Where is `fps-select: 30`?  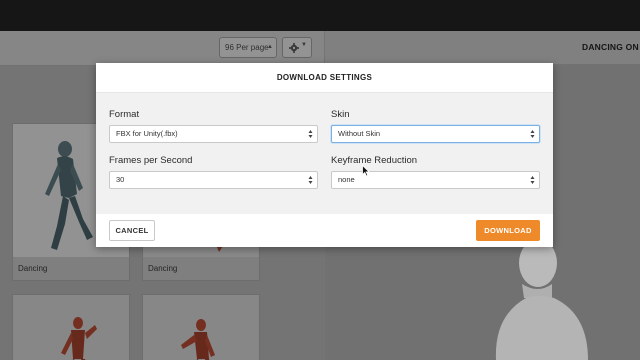
fps-select: 30 is located at coordinates (213, 180).